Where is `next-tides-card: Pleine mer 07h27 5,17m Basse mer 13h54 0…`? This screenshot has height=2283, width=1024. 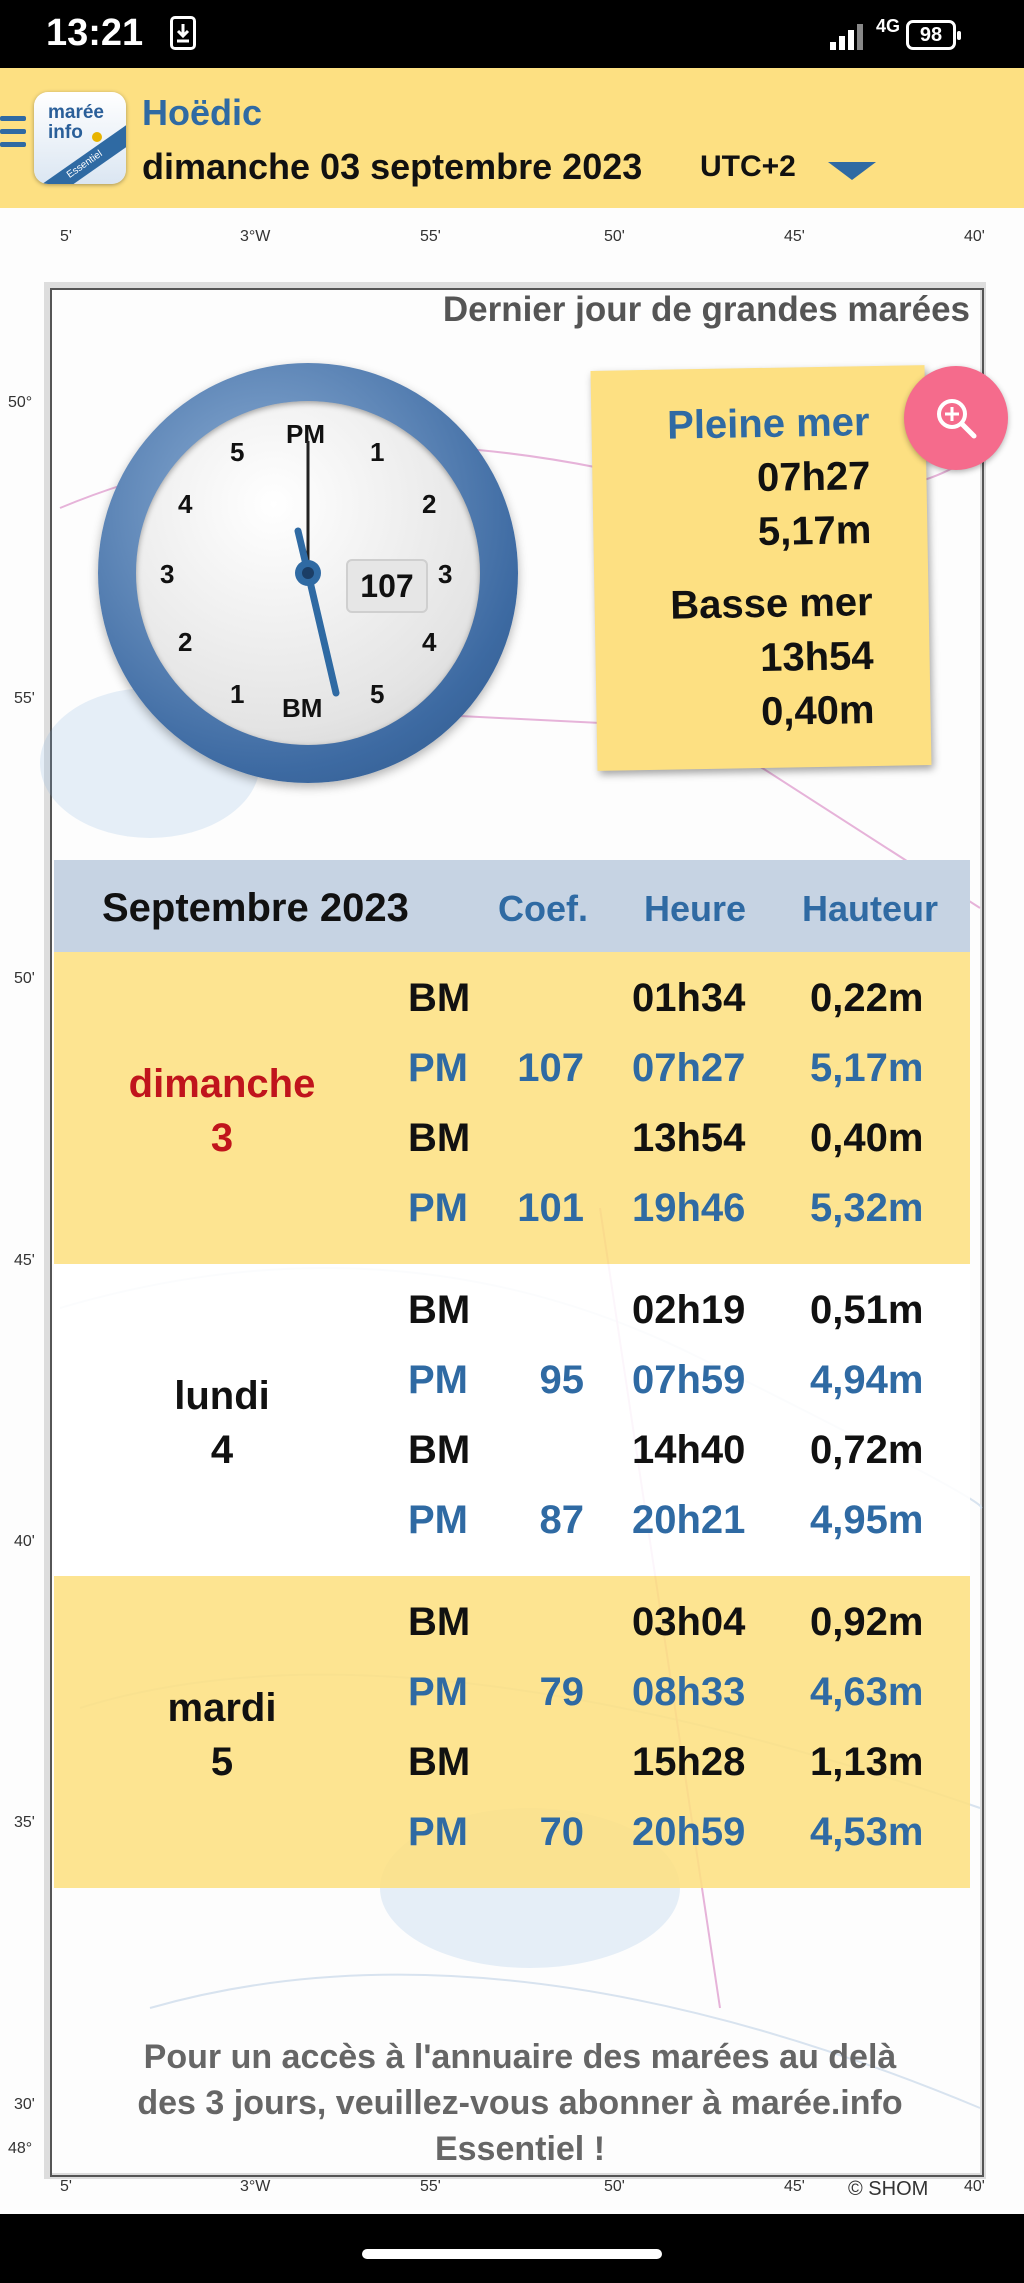 next-tides-card: Pleine mer 07h27 5,17m Basse mer 13h54 0… is located at coordinates (761, 568).